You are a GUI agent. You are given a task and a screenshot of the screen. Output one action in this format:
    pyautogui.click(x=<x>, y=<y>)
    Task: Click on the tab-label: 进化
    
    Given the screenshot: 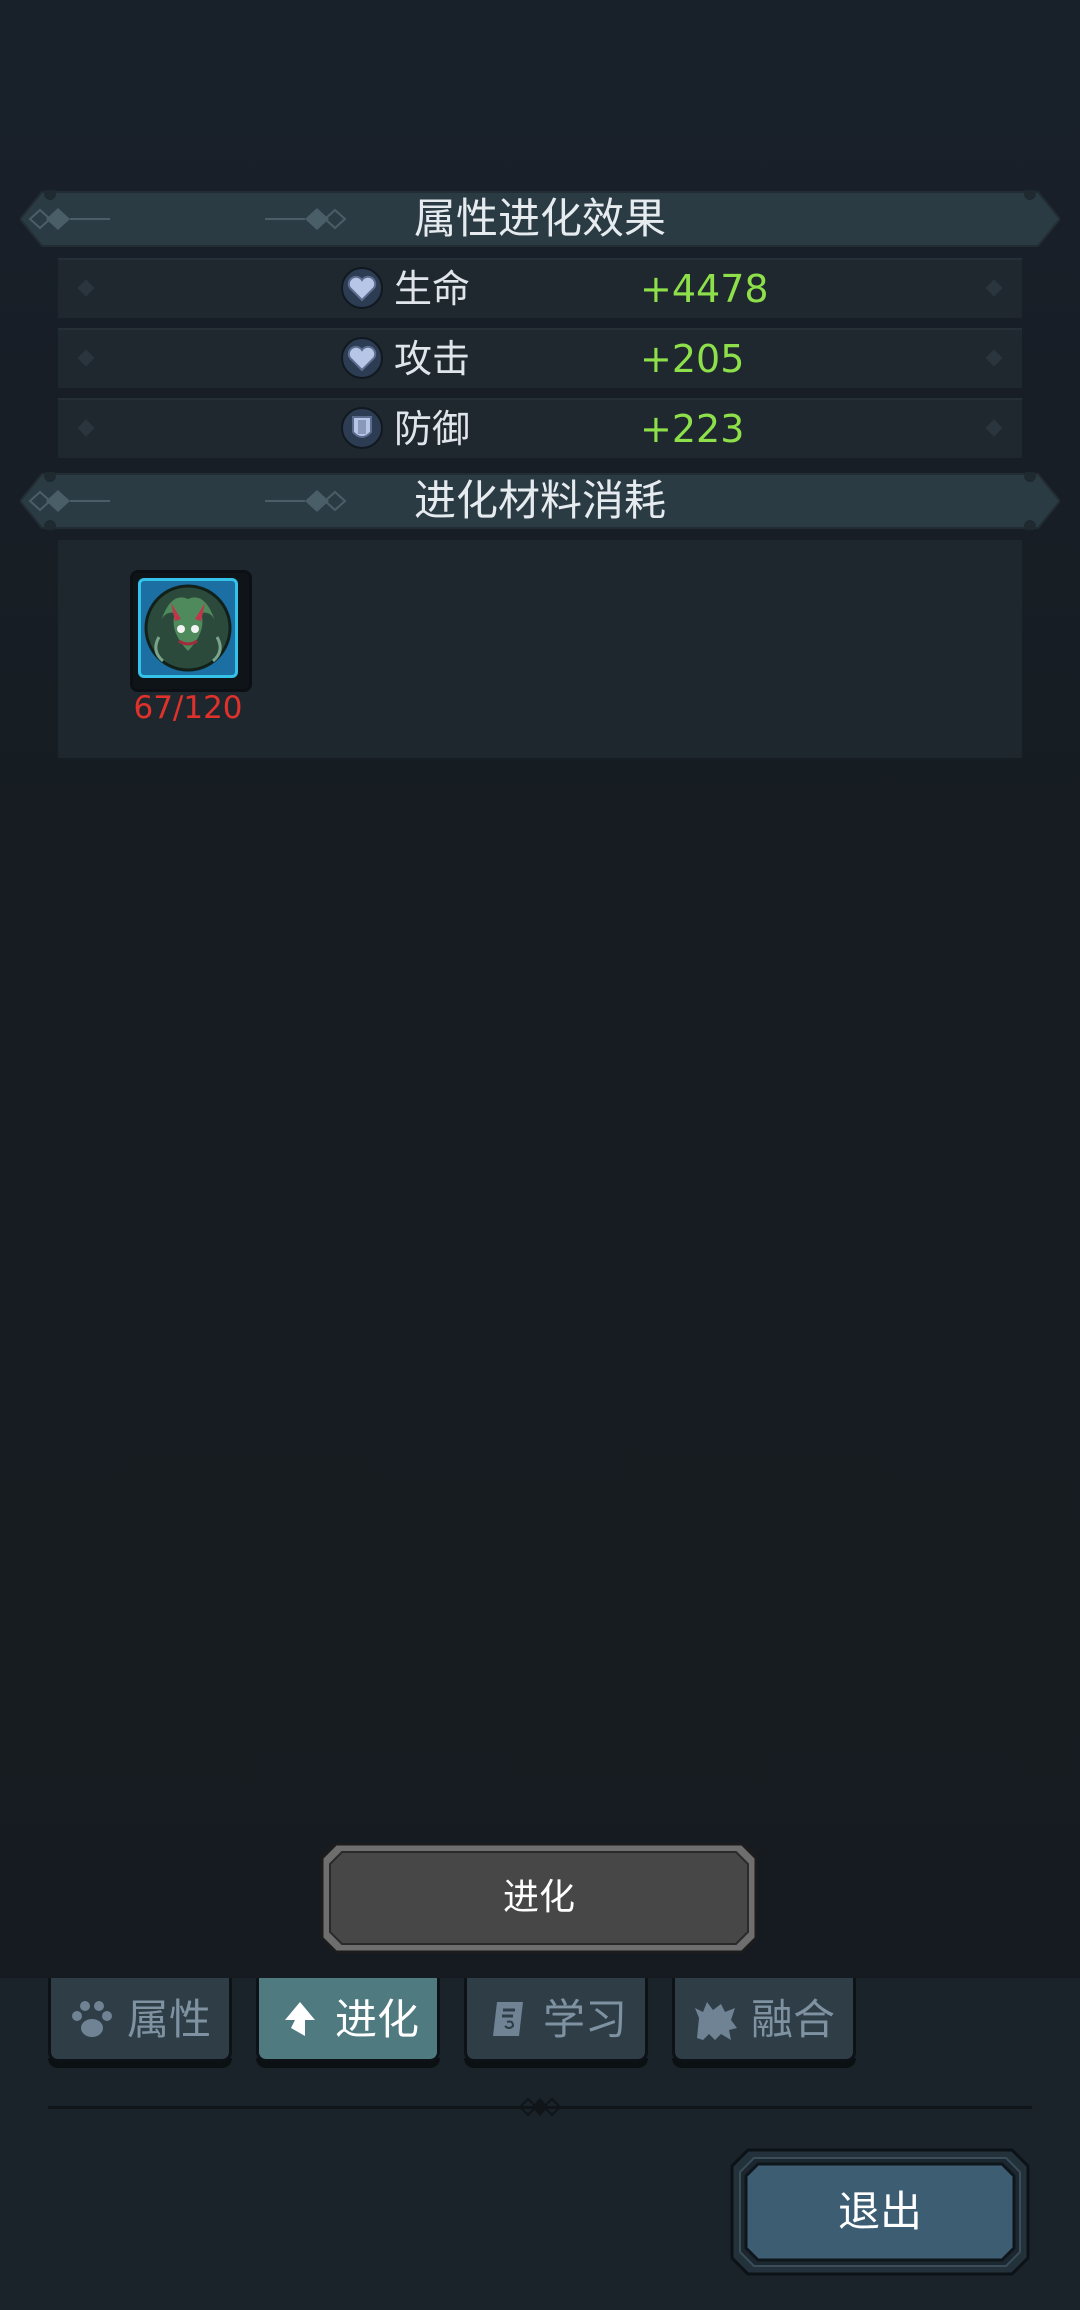 What is the action you would take?
    pyautogui.click(x=377, y=2019)
    